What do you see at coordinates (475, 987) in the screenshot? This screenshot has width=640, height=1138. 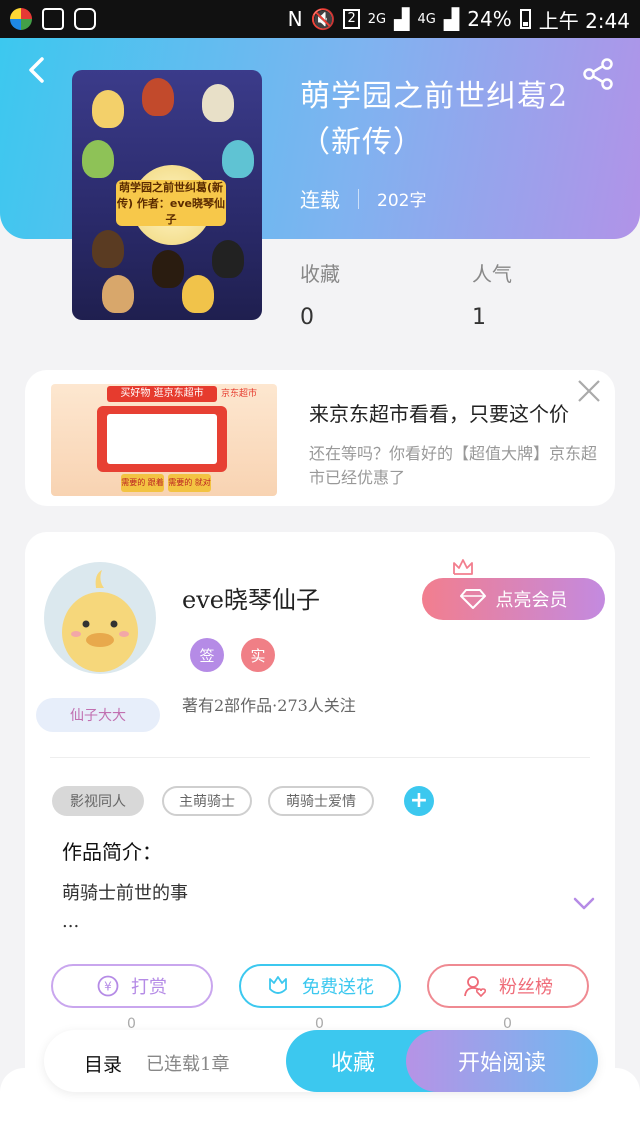 I see `fans-icon` at bounding box center [475, 987].